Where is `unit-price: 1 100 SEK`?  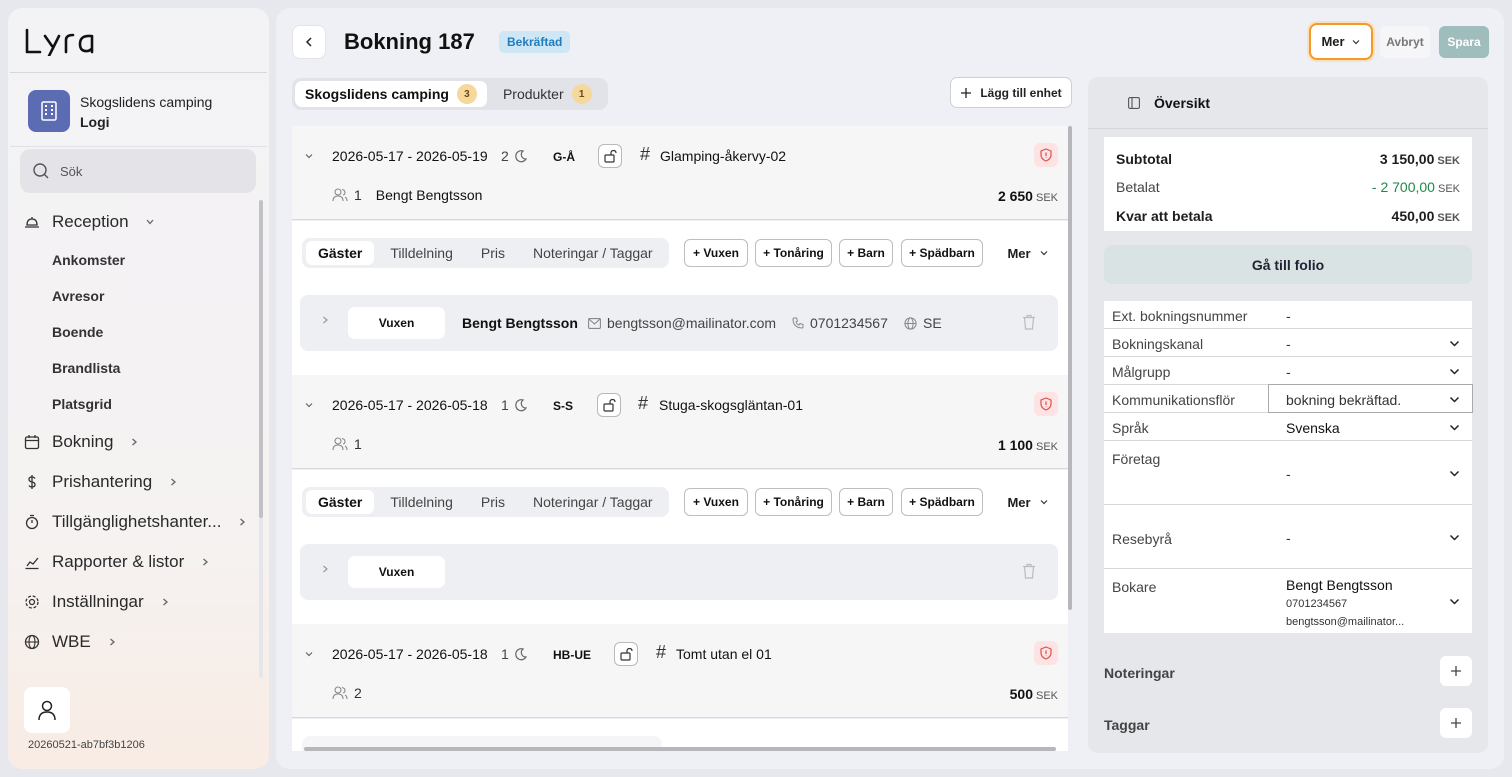
unit-price: 1 100 SEK is located at coordinates (1028, 445).